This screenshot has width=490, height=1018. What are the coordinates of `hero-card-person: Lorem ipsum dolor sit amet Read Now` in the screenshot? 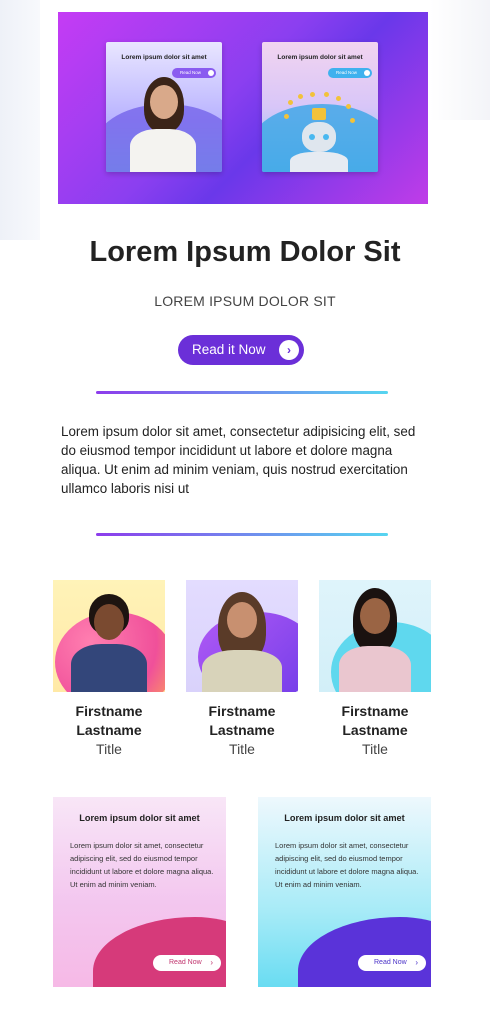 It's located at (164, 107).